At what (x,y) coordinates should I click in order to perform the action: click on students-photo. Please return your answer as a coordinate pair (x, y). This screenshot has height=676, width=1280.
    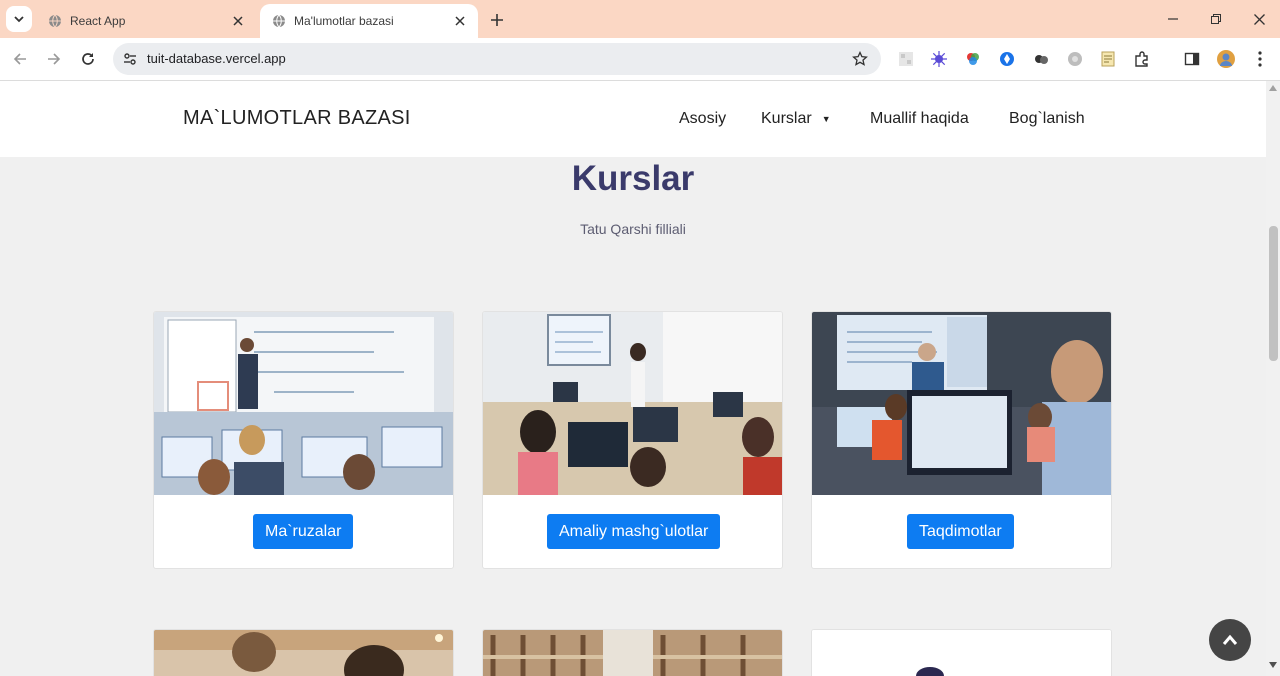
    Looking at the image, I should click on (303, 653).